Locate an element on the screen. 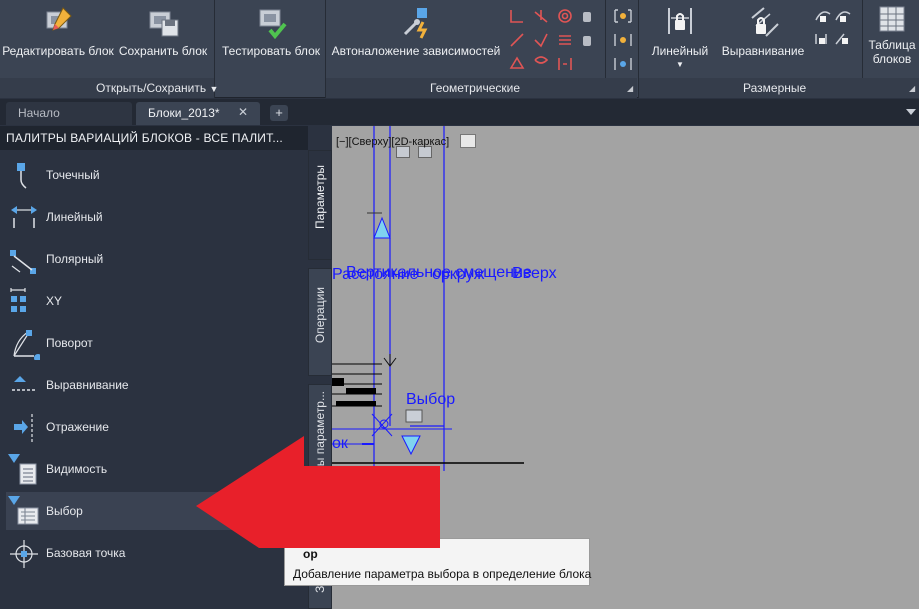 The width and height of the screenshot is (919, 609). close-icon: ✕ is located at coordinates (243, 112).